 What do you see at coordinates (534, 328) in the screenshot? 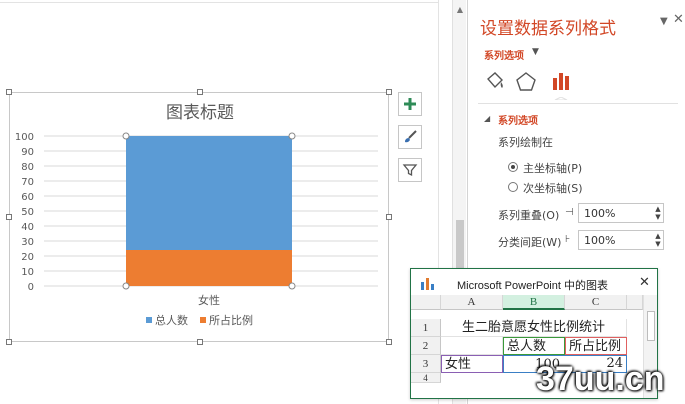
I see `cell-a1-title: 生二胎意愿女性比例统计` at bounding box center [534, 328].